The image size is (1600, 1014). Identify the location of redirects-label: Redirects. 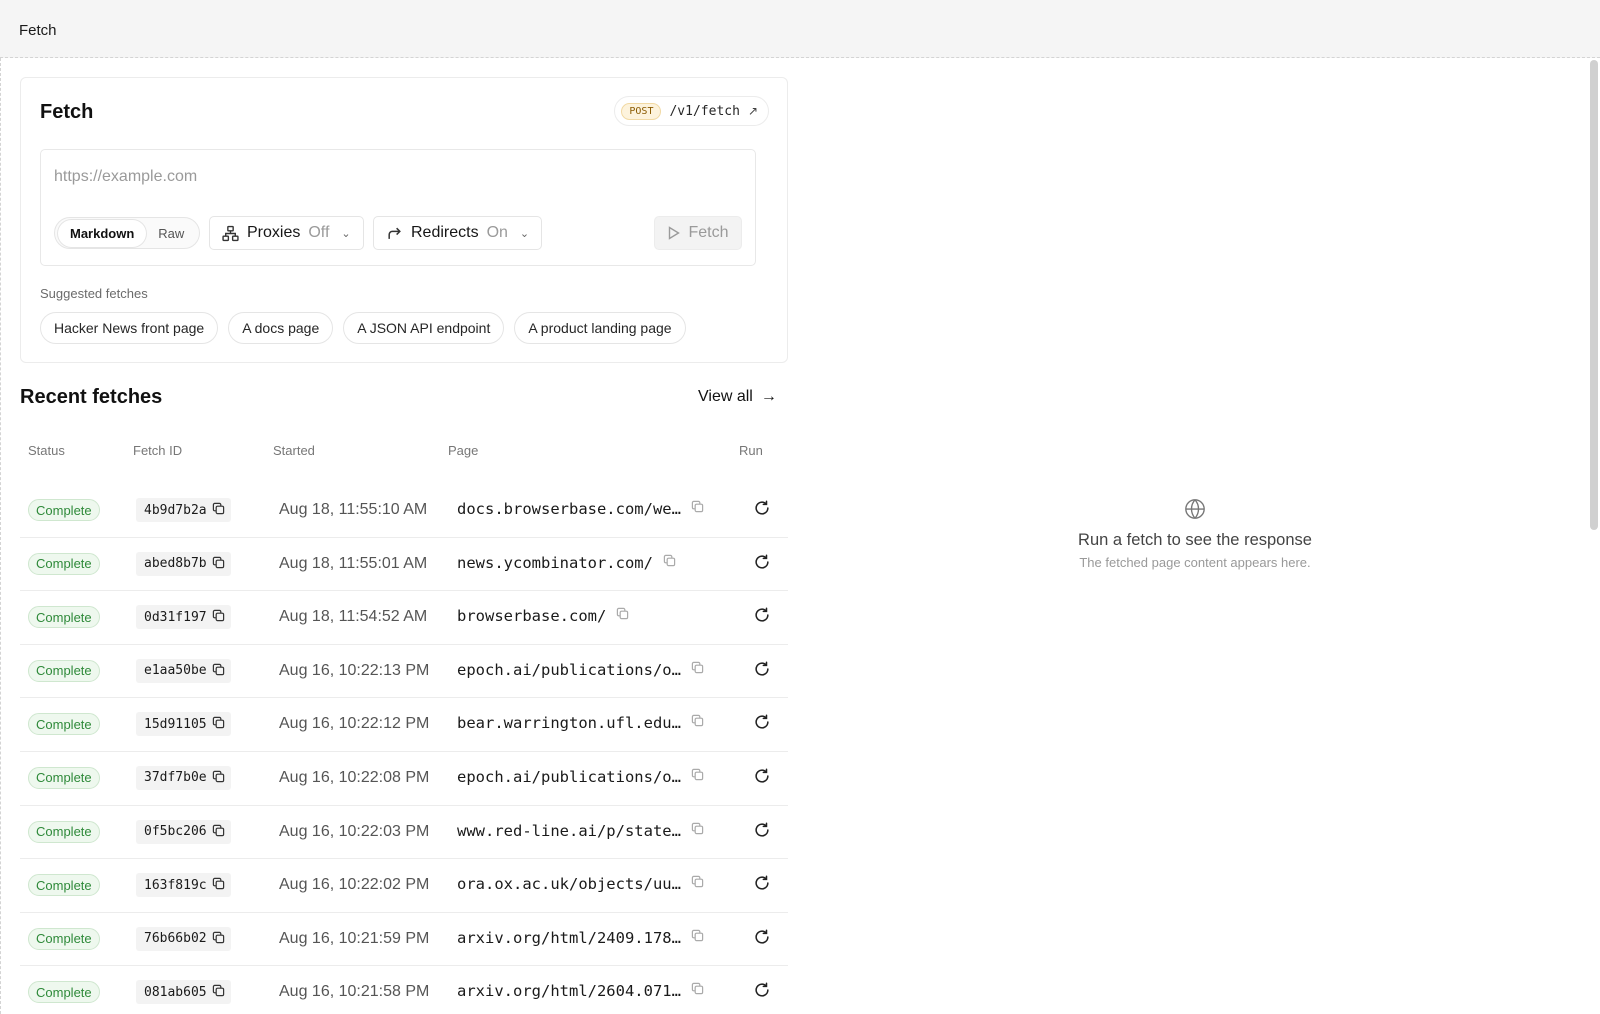
(445, 232).